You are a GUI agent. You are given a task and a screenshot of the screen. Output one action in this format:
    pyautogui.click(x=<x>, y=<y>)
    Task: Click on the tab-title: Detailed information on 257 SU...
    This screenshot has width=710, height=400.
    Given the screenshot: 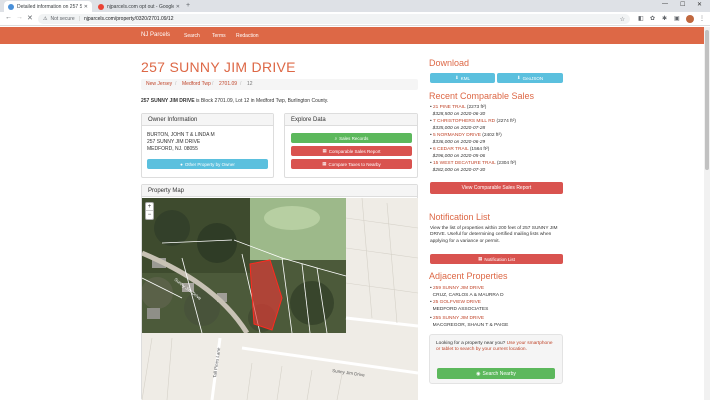 What is the action you would take?
    pyautogui.click(x=49, y=6)
    